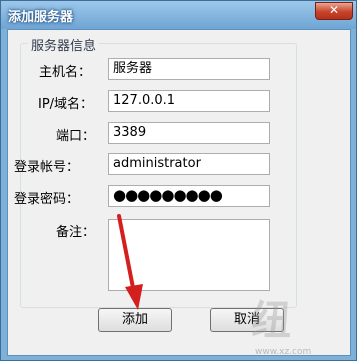 Image resolution: width=357 pixels, height=362 pixels. What do you see at coordinates (283, 352) in the screenshot?
I see `watermark-url: www.xz.com` at bounding box center [283, 352].